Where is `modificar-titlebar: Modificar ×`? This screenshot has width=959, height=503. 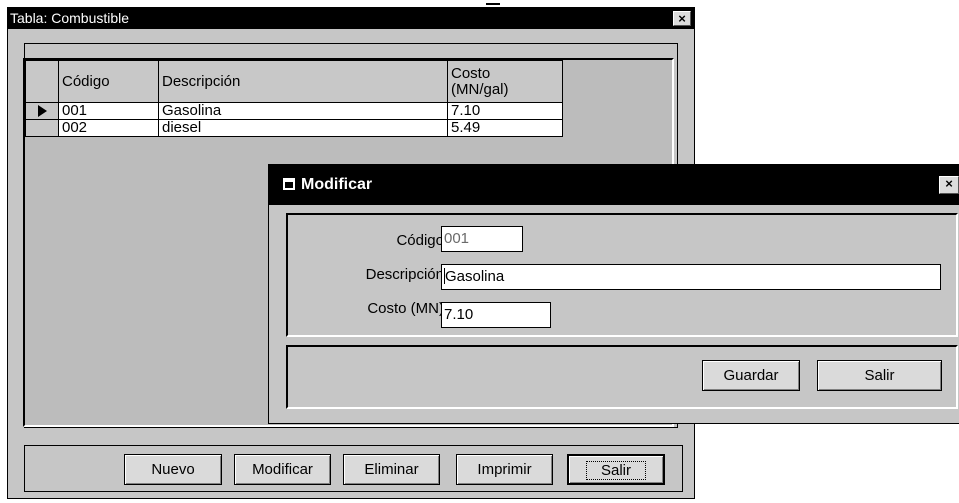
modificar-titlebar: Modificar × is located at coordinates (614, 185).